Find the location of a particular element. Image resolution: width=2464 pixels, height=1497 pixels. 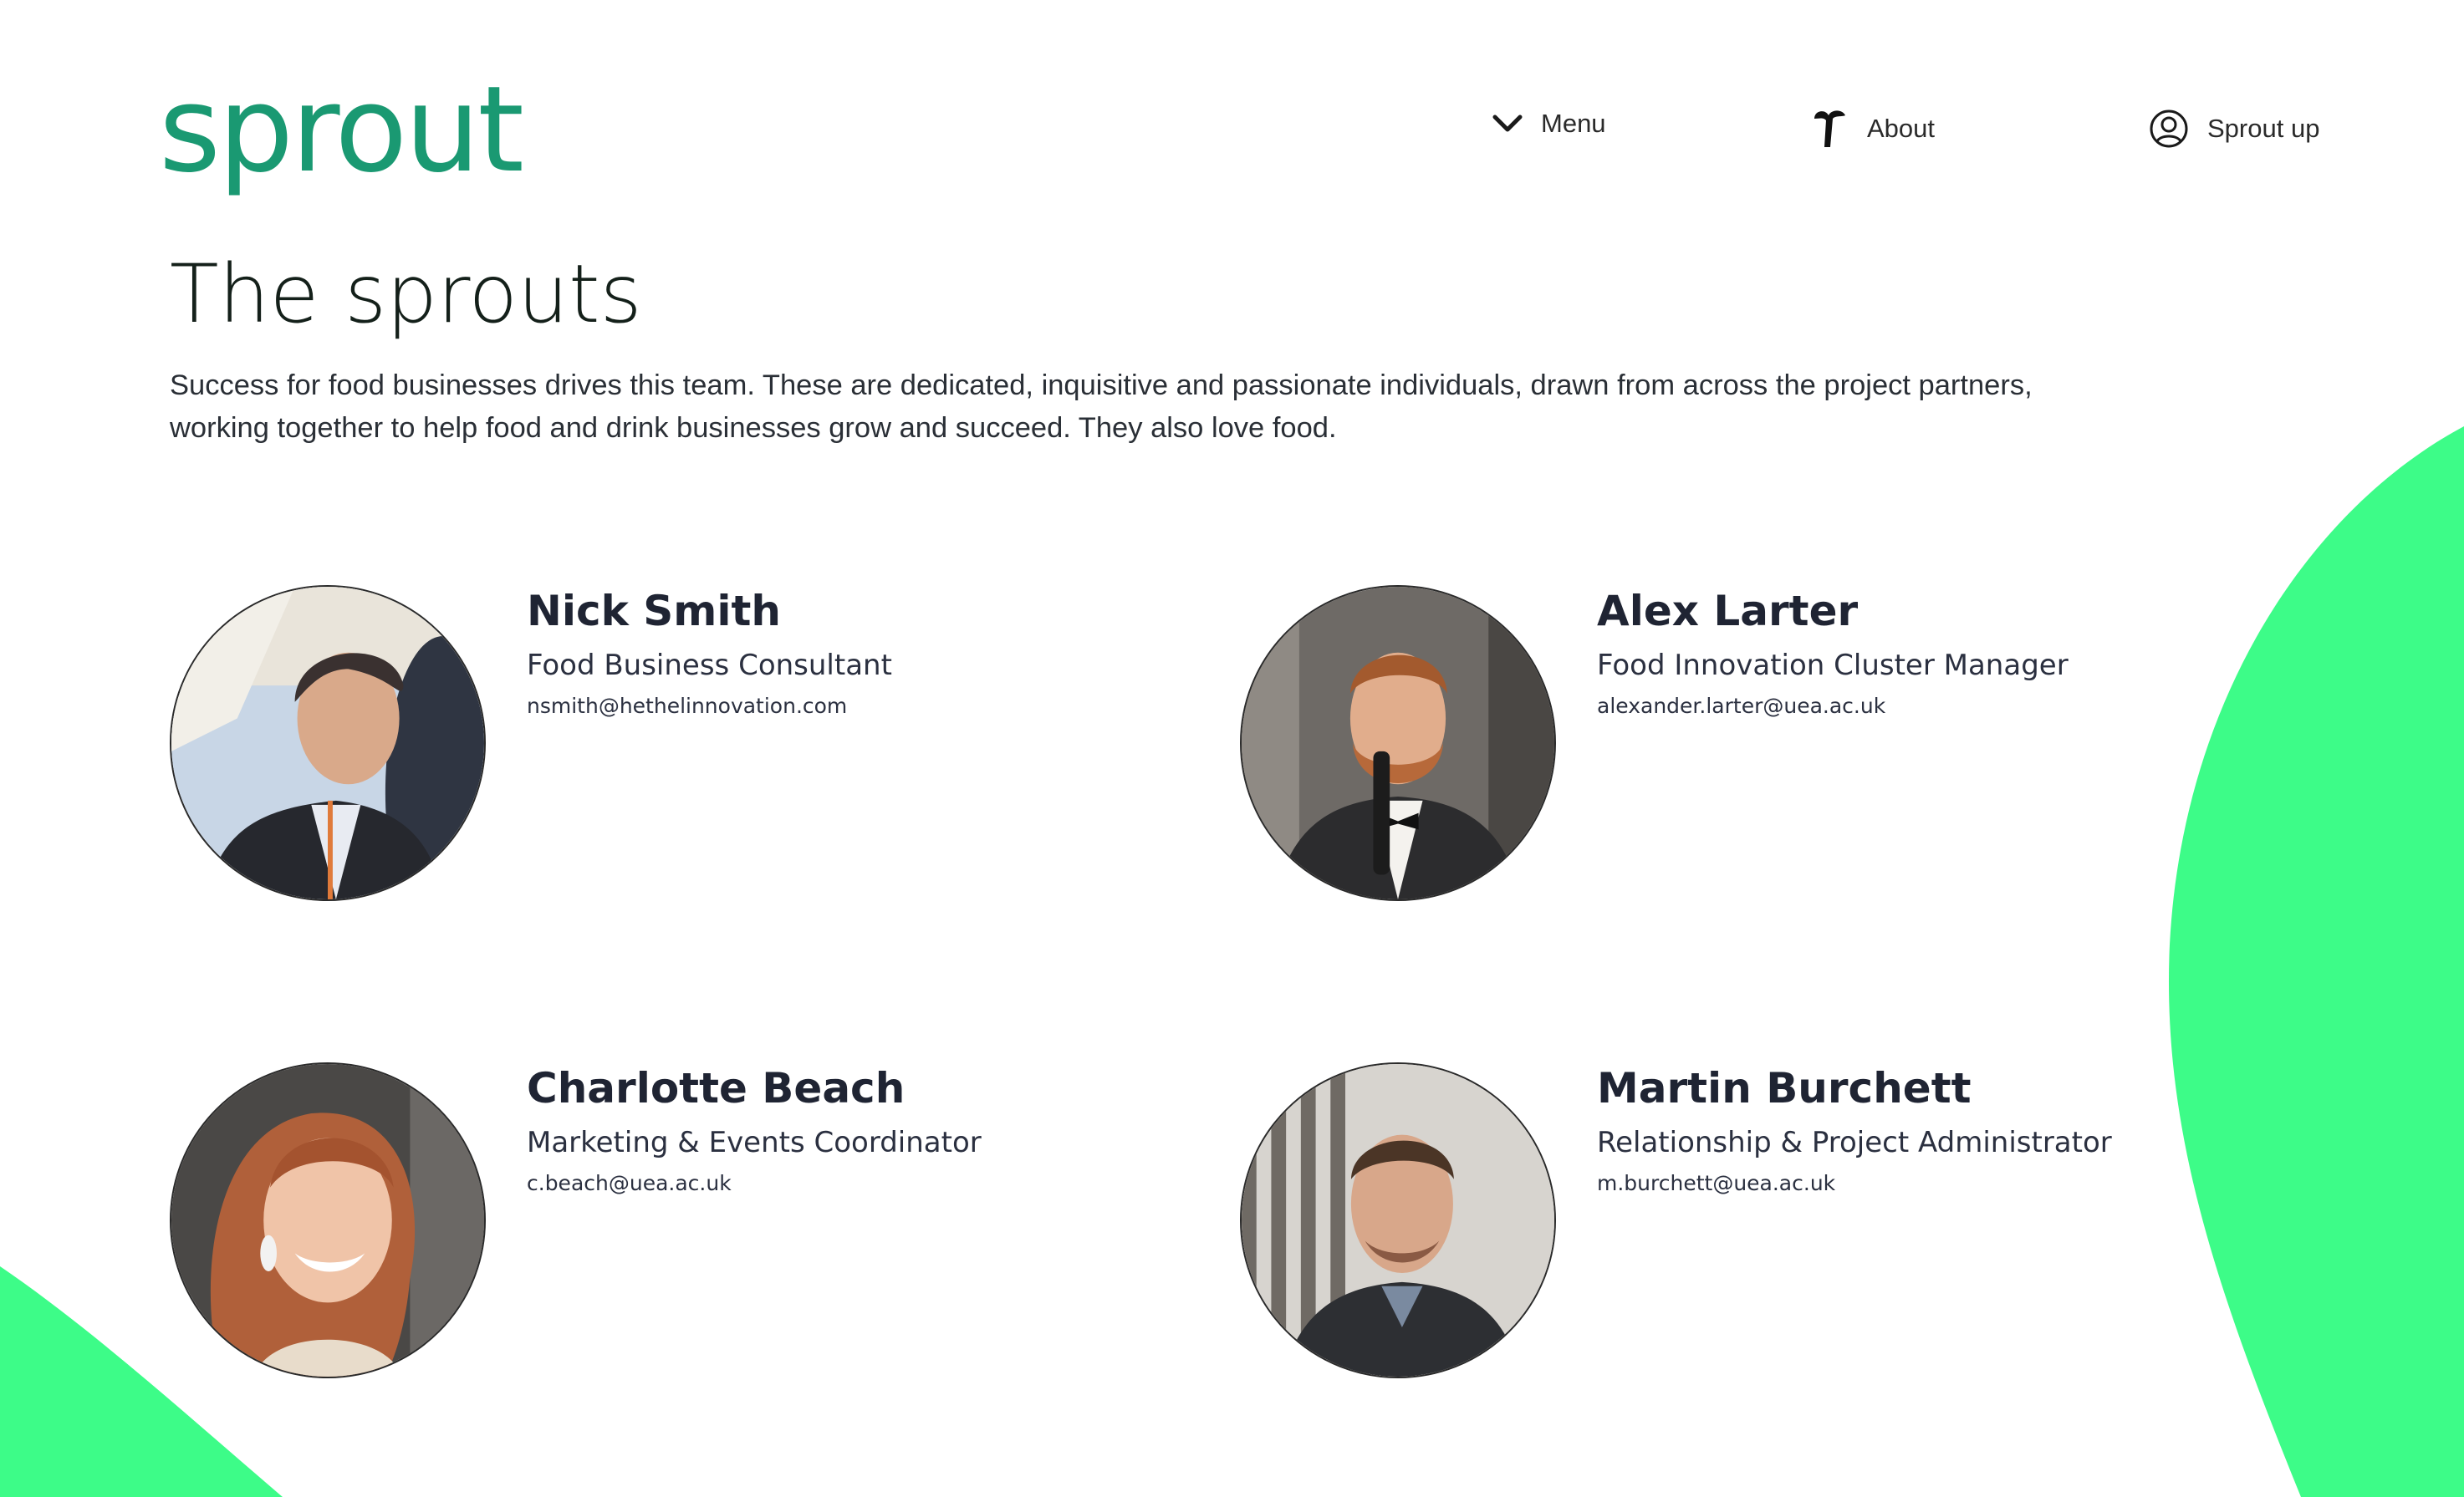

member-name: Charlotte Beach is located at coordinates (716, 1088).